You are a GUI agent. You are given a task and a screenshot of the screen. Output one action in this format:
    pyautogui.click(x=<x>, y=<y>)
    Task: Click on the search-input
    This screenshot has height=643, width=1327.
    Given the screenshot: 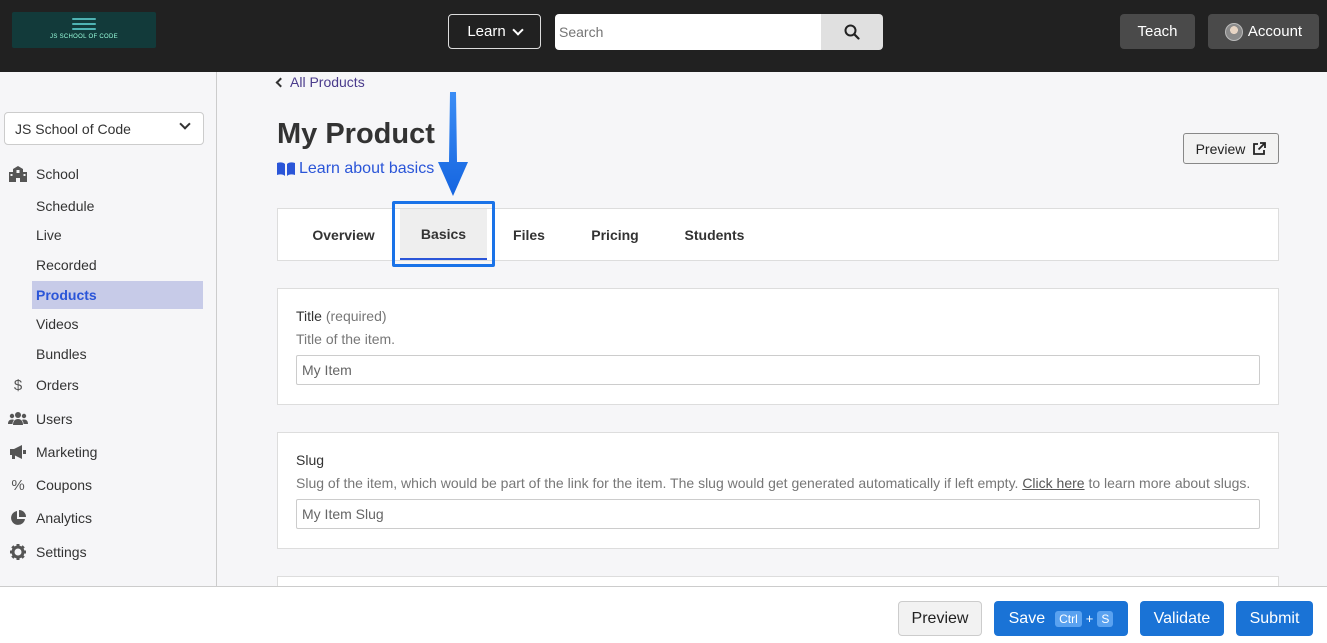 What is the action you would take?
    pyautogui.click(x=688, y=32)
    